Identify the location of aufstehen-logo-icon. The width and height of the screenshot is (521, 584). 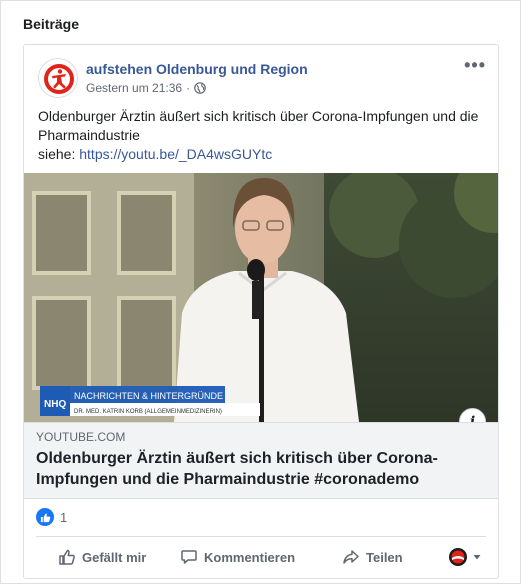
(59, 79).